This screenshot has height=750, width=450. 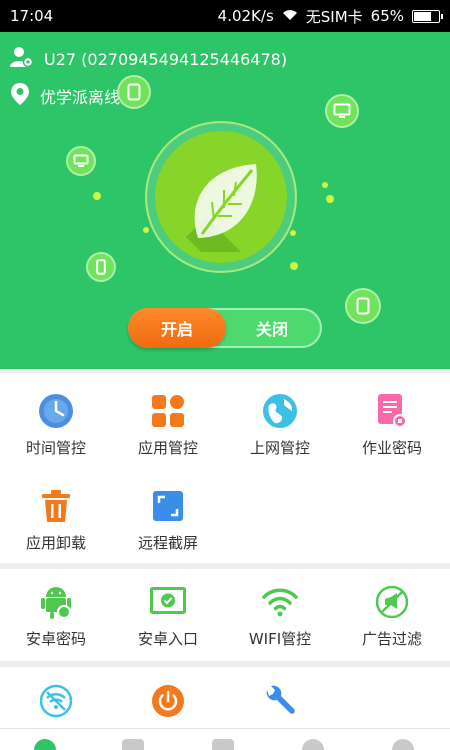 What do you see at coordinates (45, 744) in the screenshot?
I see `tab-home-leaf-icon` at bounding box center [45, 744].